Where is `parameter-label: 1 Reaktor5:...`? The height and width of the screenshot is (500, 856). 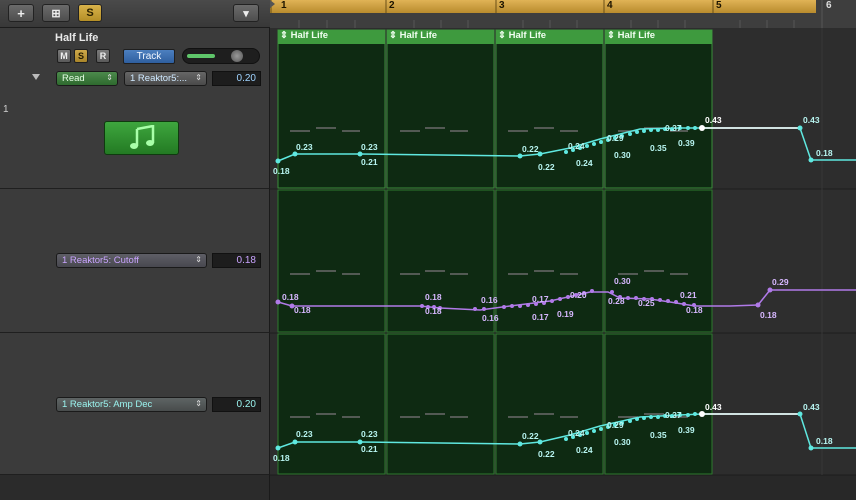 parameter-label: 1 Reaktor5:... is located at coordinates (159, 78).